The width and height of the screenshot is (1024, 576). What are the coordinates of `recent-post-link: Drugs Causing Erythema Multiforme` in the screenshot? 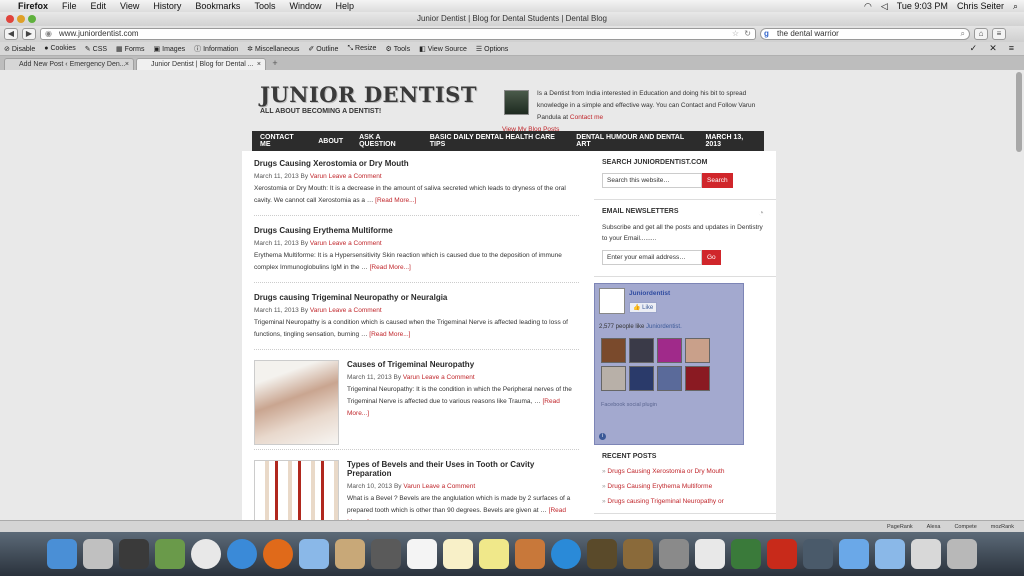 It's located at (685, 486).